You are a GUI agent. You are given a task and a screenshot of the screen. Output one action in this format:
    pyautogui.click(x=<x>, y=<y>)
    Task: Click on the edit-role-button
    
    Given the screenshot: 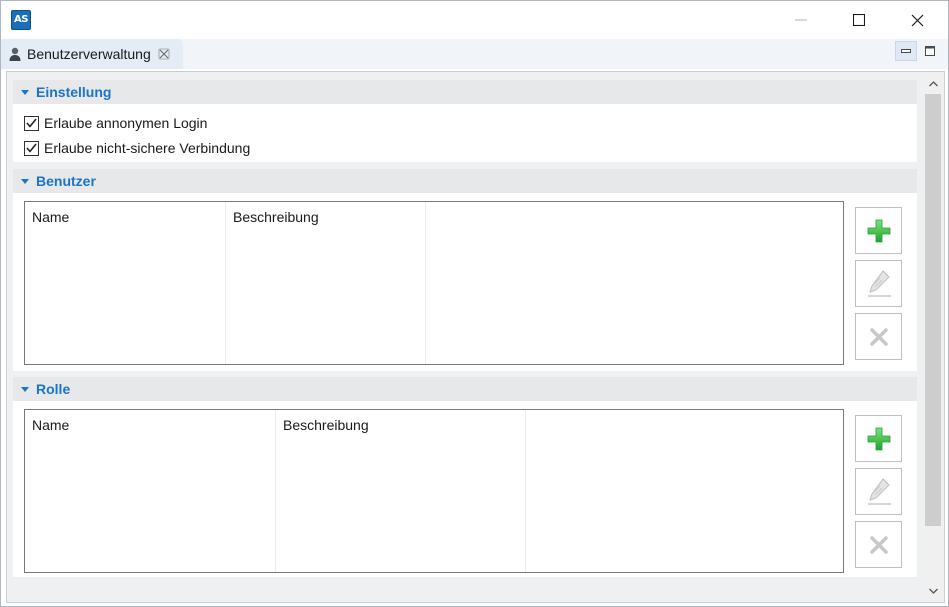 What is the action you would take?
    pyautogui.click(x=878, y=491)
    